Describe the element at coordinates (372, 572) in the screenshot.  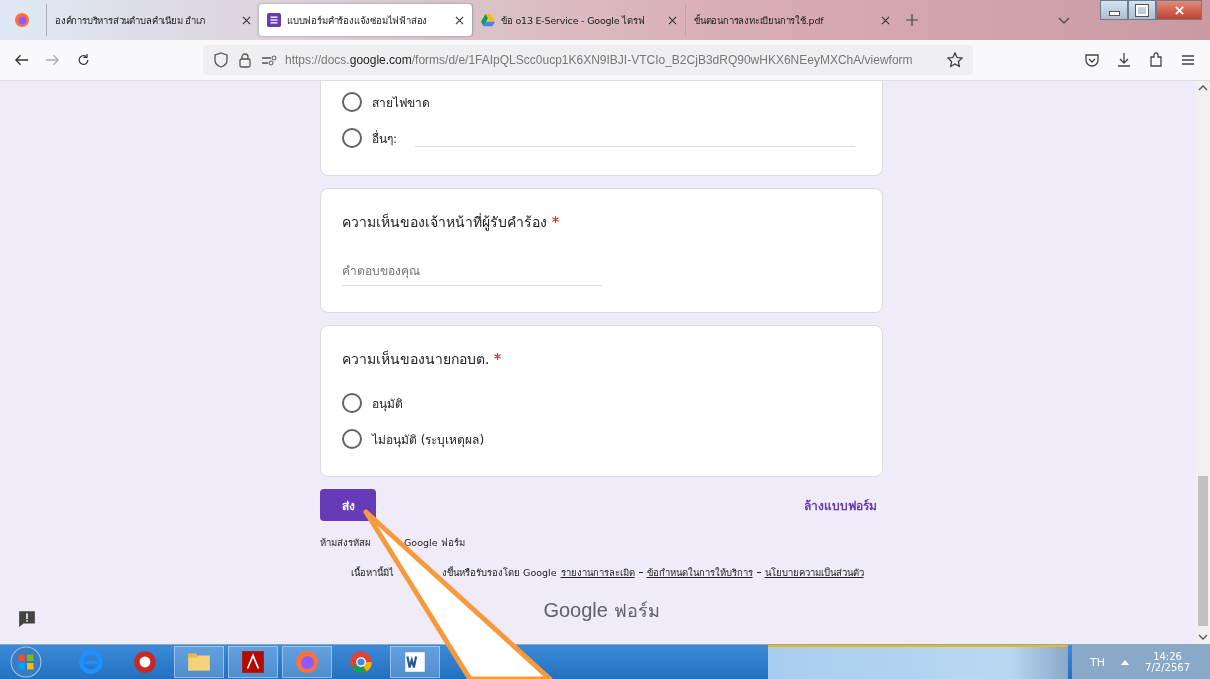
I see `disclaimer-text: เนื้อหานี้มิไ` at that location.